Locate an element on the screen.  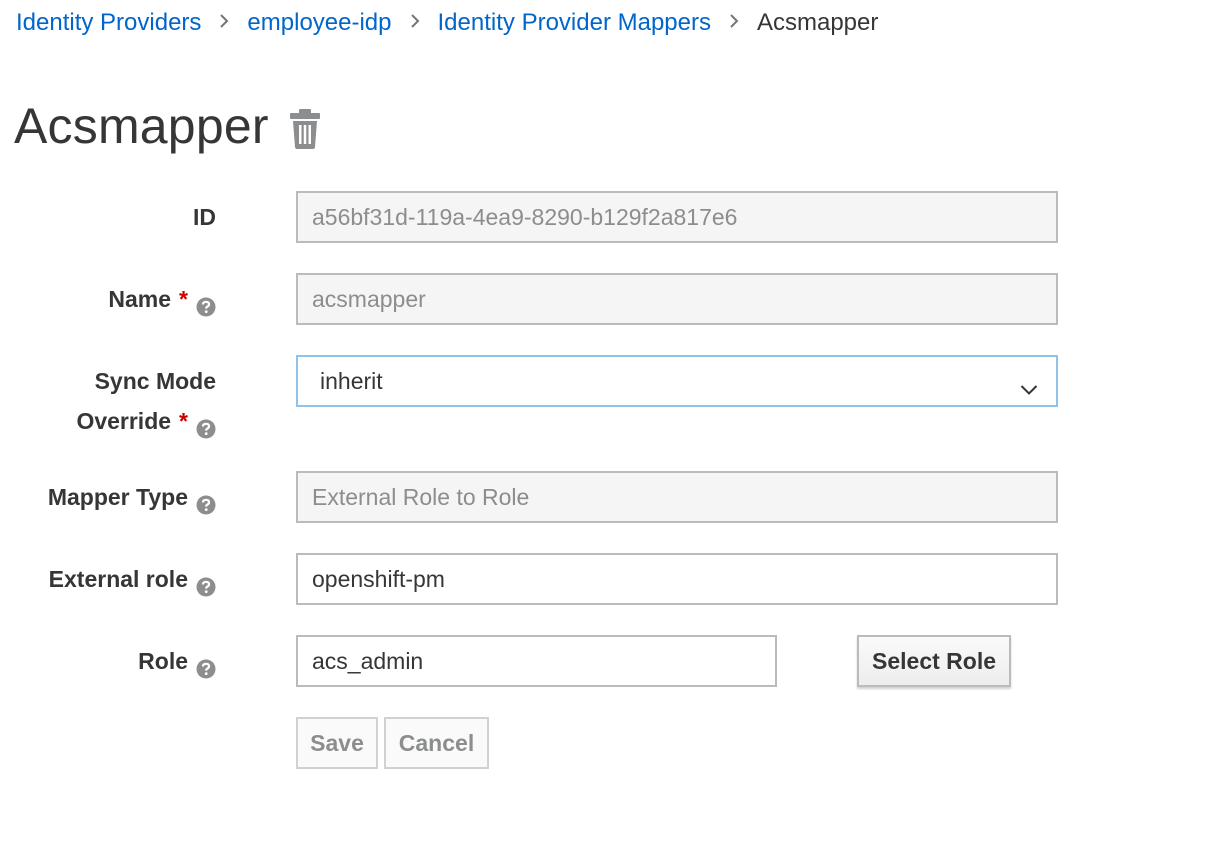
form-row-name: Name * acsmapper is located at coordinates (608, 299).